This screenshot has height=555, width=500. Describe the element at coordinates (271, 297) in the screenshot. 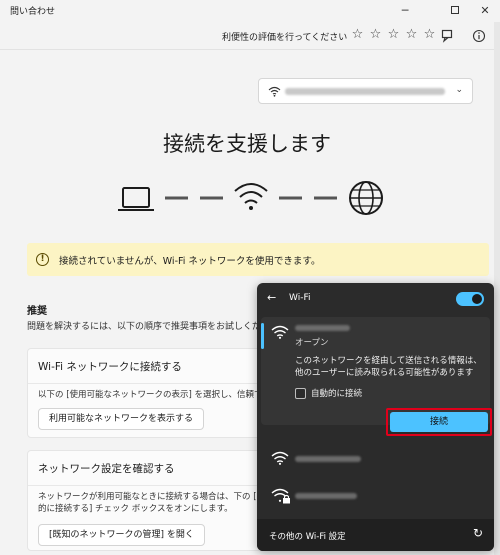

I see `back-arrow-icon: ←` at that location.